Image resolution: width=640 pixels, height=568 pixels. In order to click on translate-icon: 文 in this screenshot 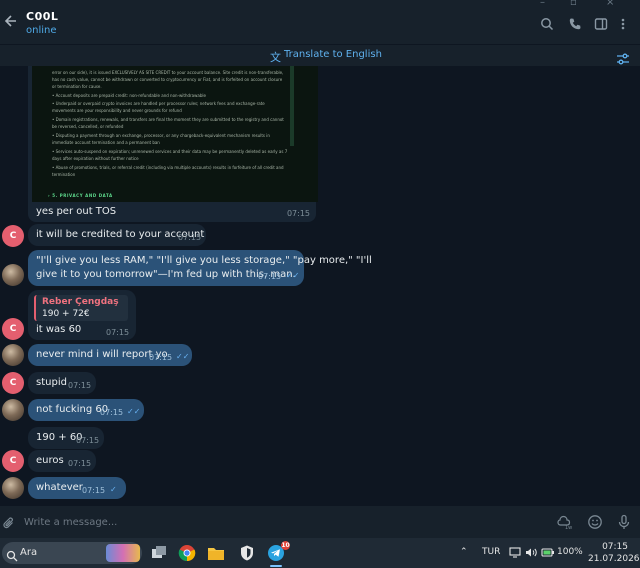, I will do `click(275, 57)`.